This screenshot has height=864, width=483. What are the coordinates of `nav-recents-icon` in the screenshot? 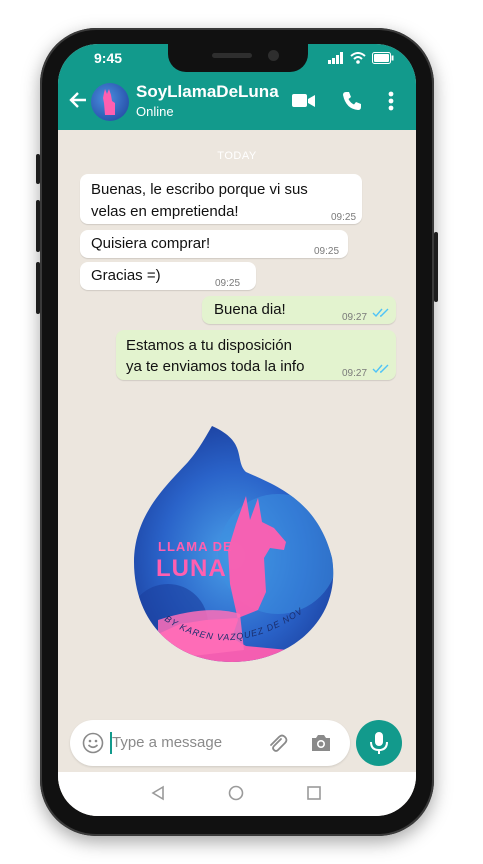 It's located at (314, 793).